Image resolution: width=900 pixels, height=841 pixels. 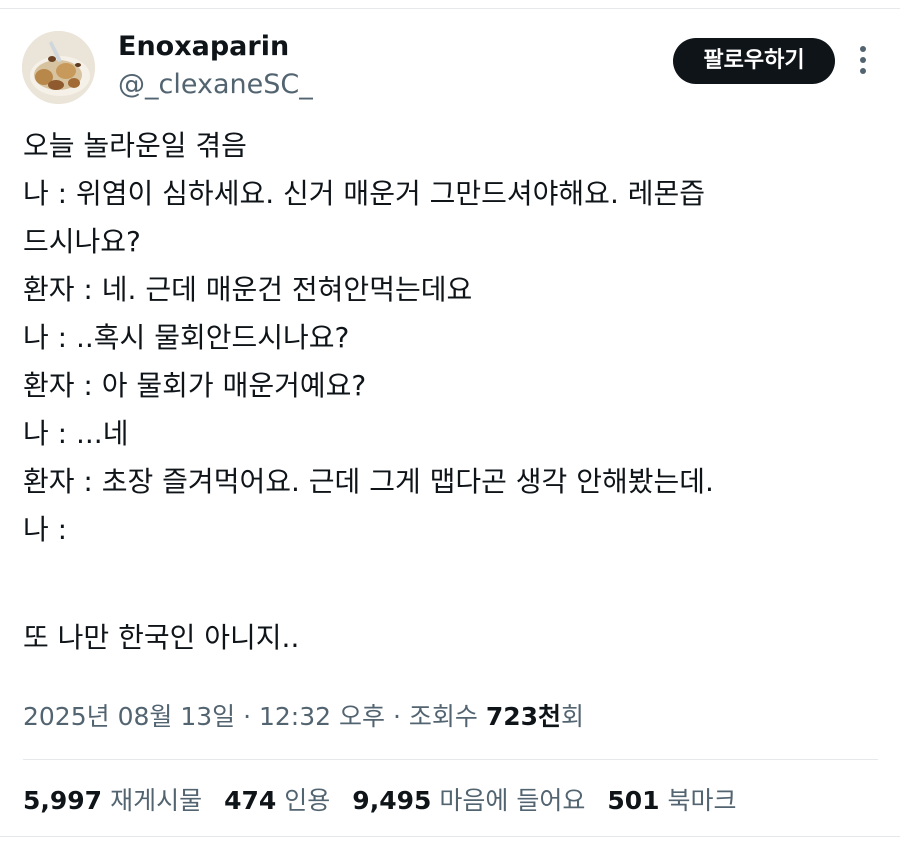 What do you see at coordinates (443, 716) in the screenshot?
I see `views-label: 조회수` at bounding box center [443, 716].